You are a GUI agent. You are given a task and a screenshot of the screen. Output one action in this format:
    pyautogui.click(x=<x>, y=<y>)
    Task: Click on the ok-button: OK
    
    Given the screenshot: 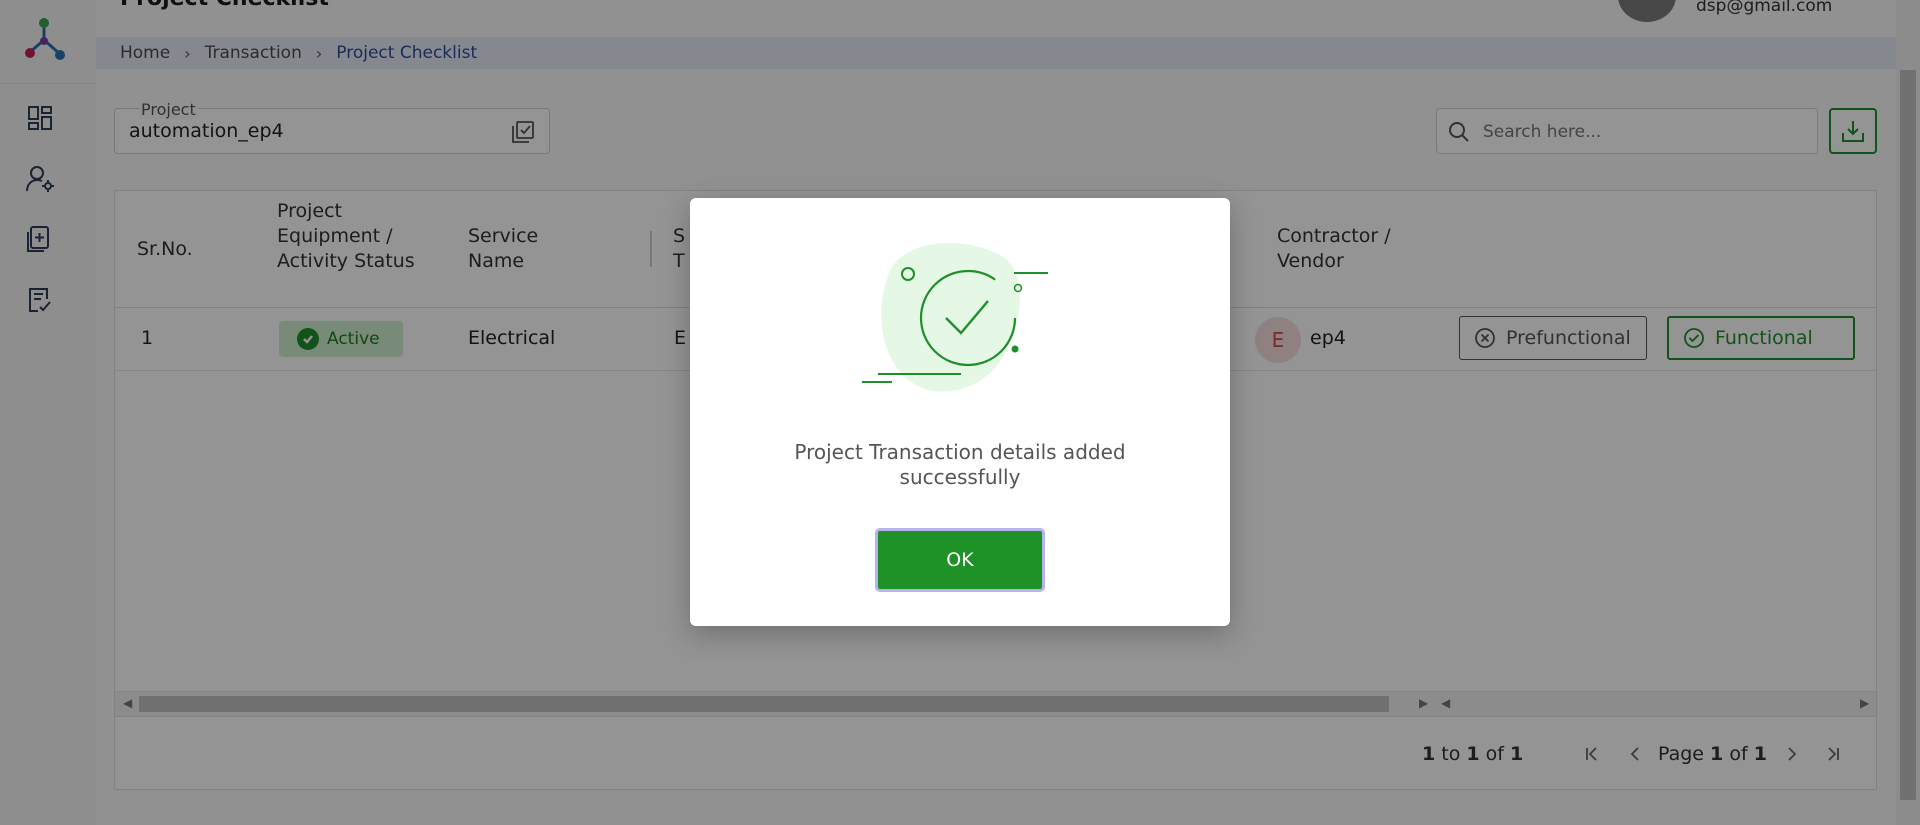 What is the action you would take?
    pyautogui.click(x=960, y=560)
    